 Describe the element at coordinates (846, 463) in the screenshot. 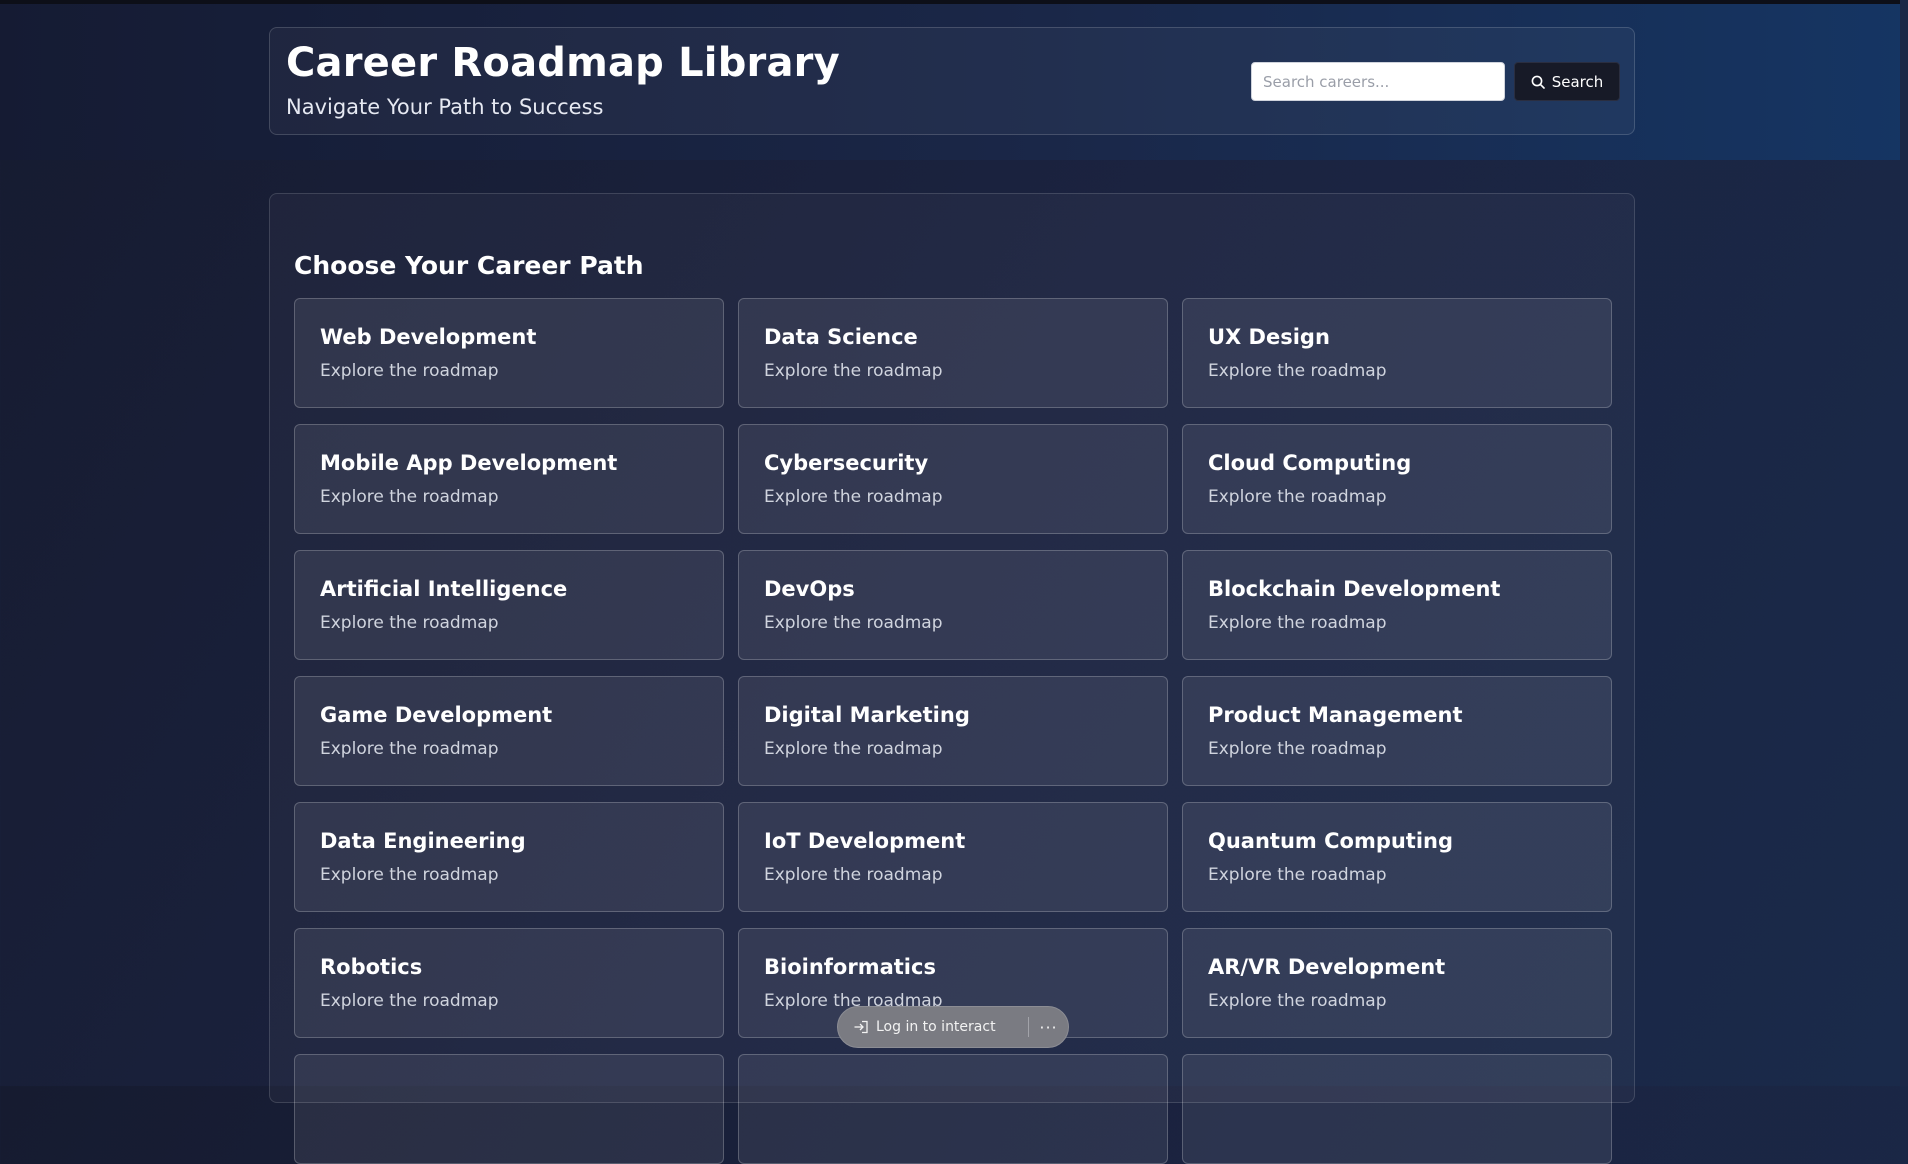

I see `career-card-title: Cybersecurity` at that location.